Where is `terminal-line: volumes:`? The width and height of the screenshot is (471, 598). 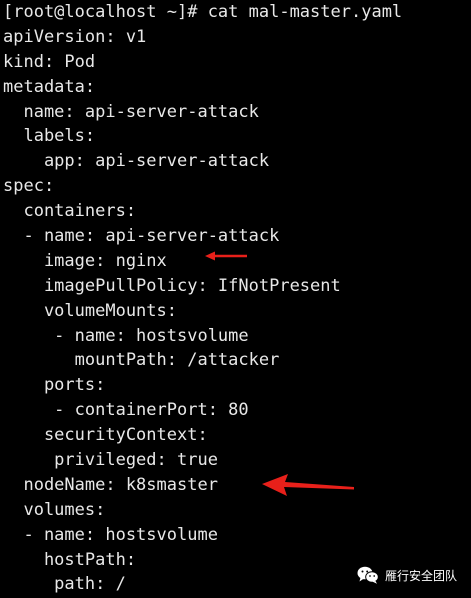 terminal-line: volumes: is located at coordinates (54, 509).